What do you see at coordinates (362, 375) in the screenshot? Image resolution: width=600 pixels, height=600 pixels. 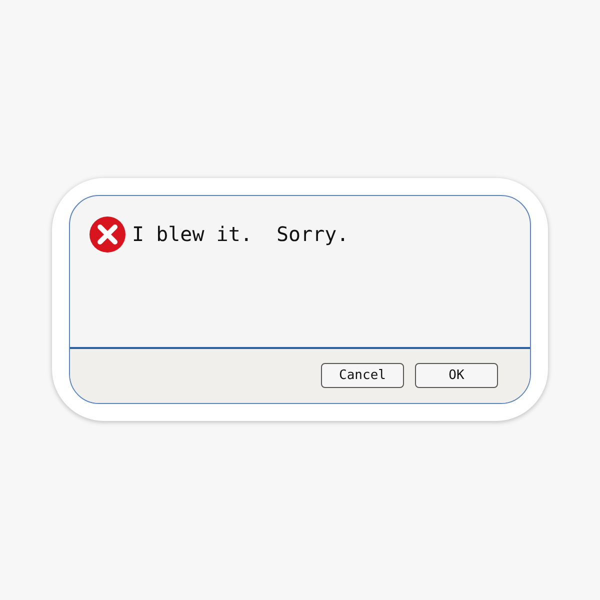 I see `dialog-button: Cancel` at bounding box center [362, 375].